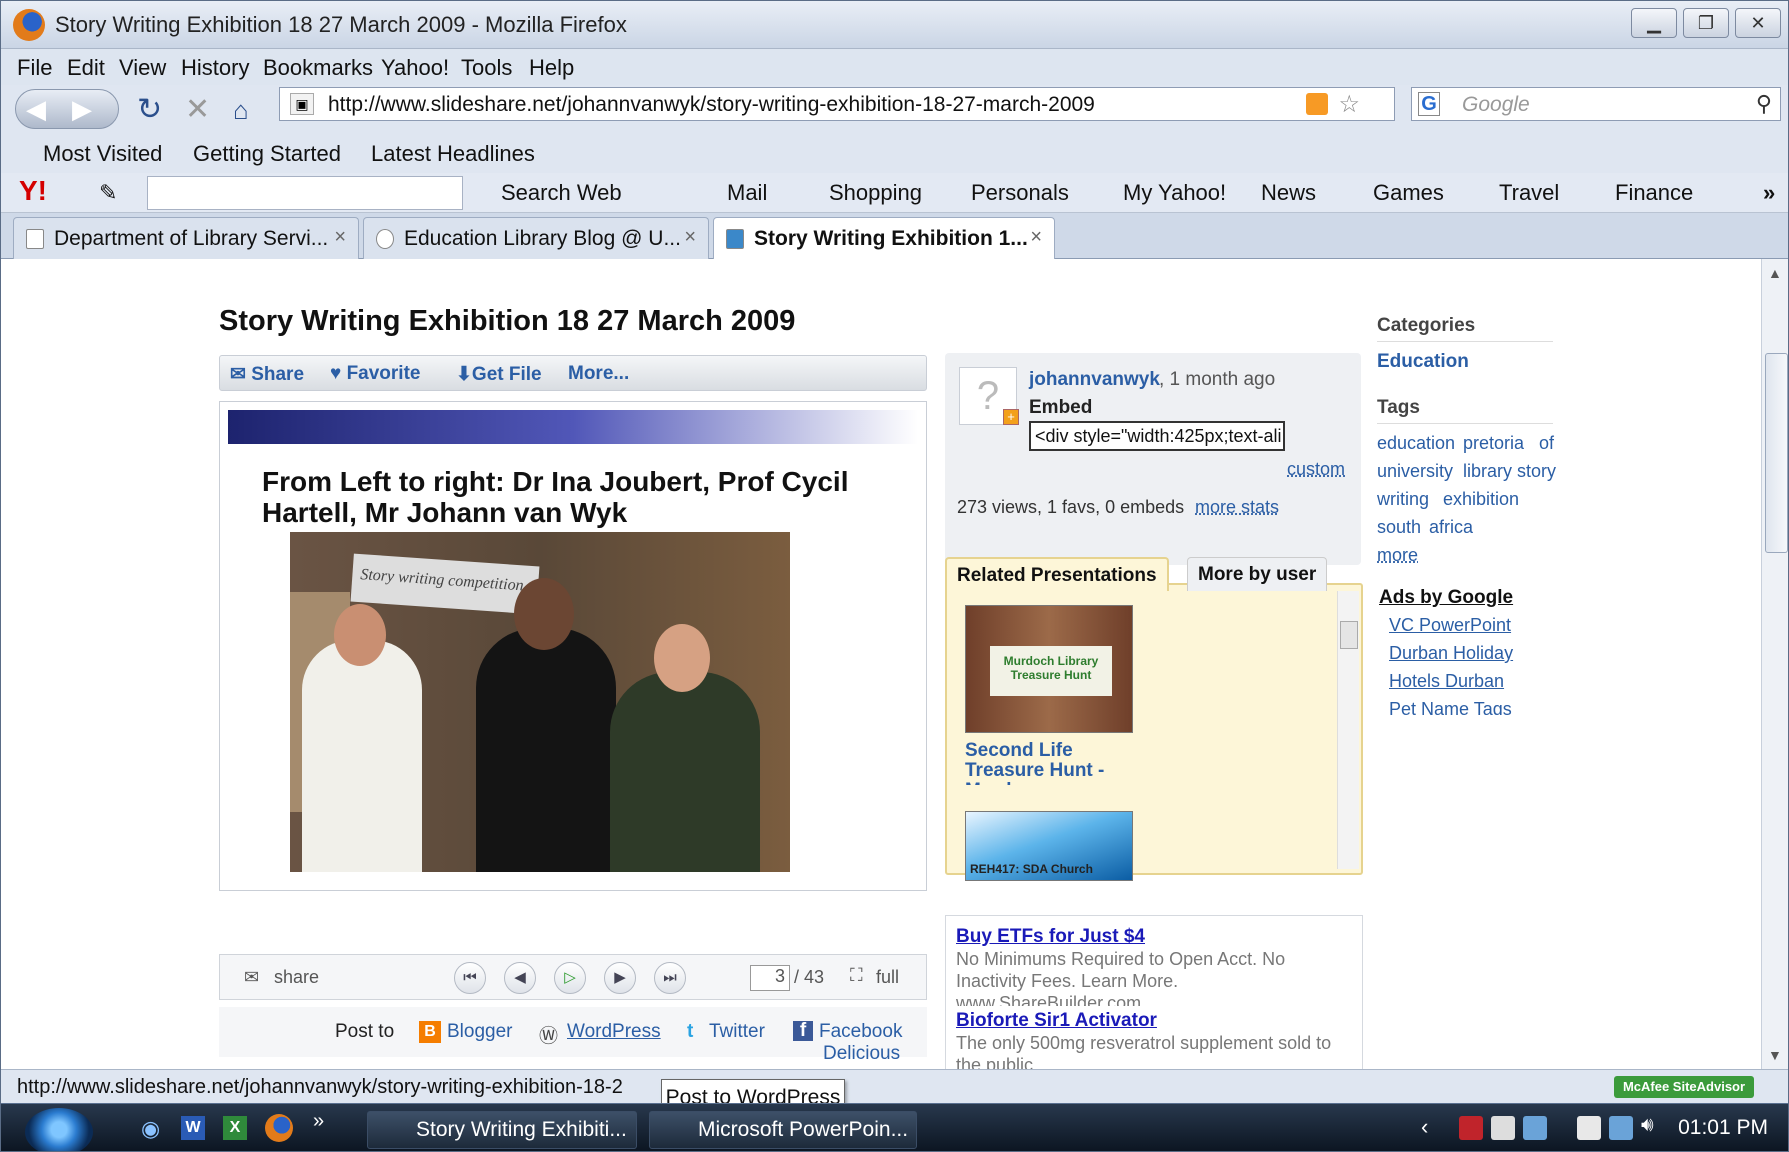  I want to click on power-tray-icon, so click(1589, 1128).